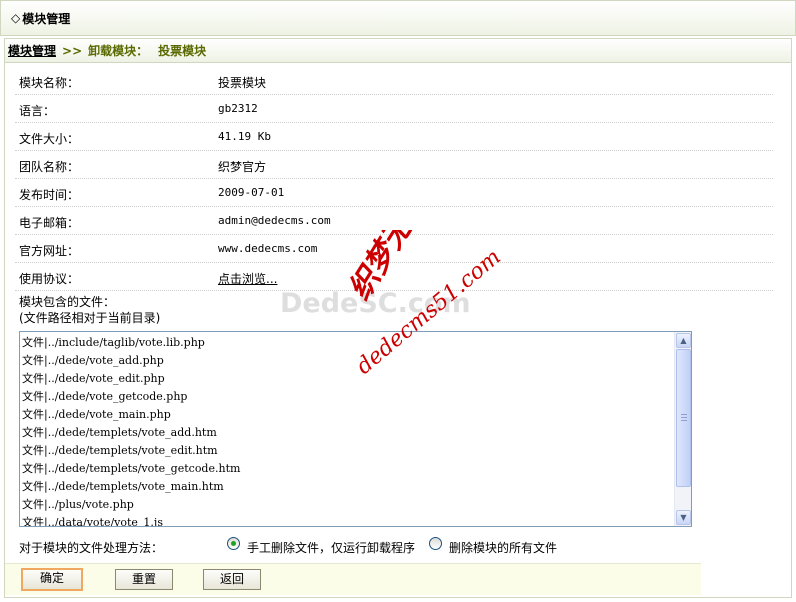 This screenshot has width=796, height=602. I want to click on back-button: 返回, so click(232, 579).